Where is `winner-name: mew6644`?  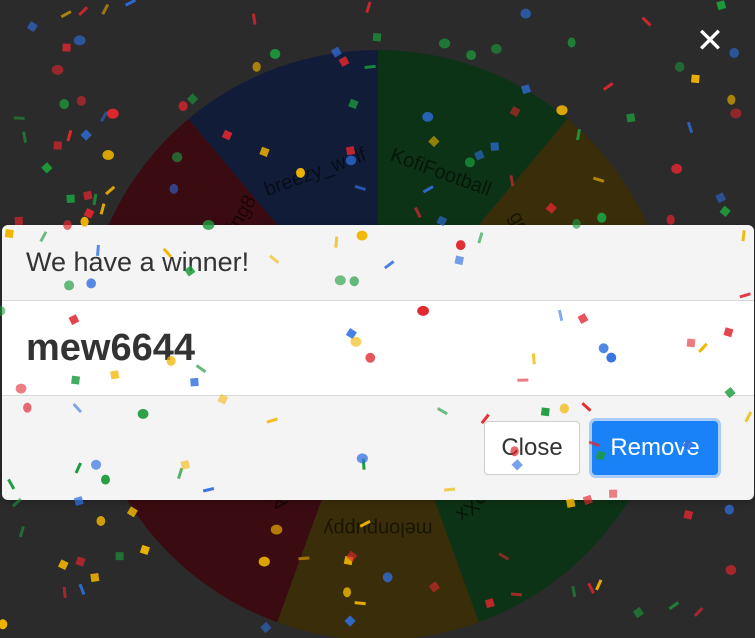
winner-name: mew6644 is located at coordinates (111, 347).